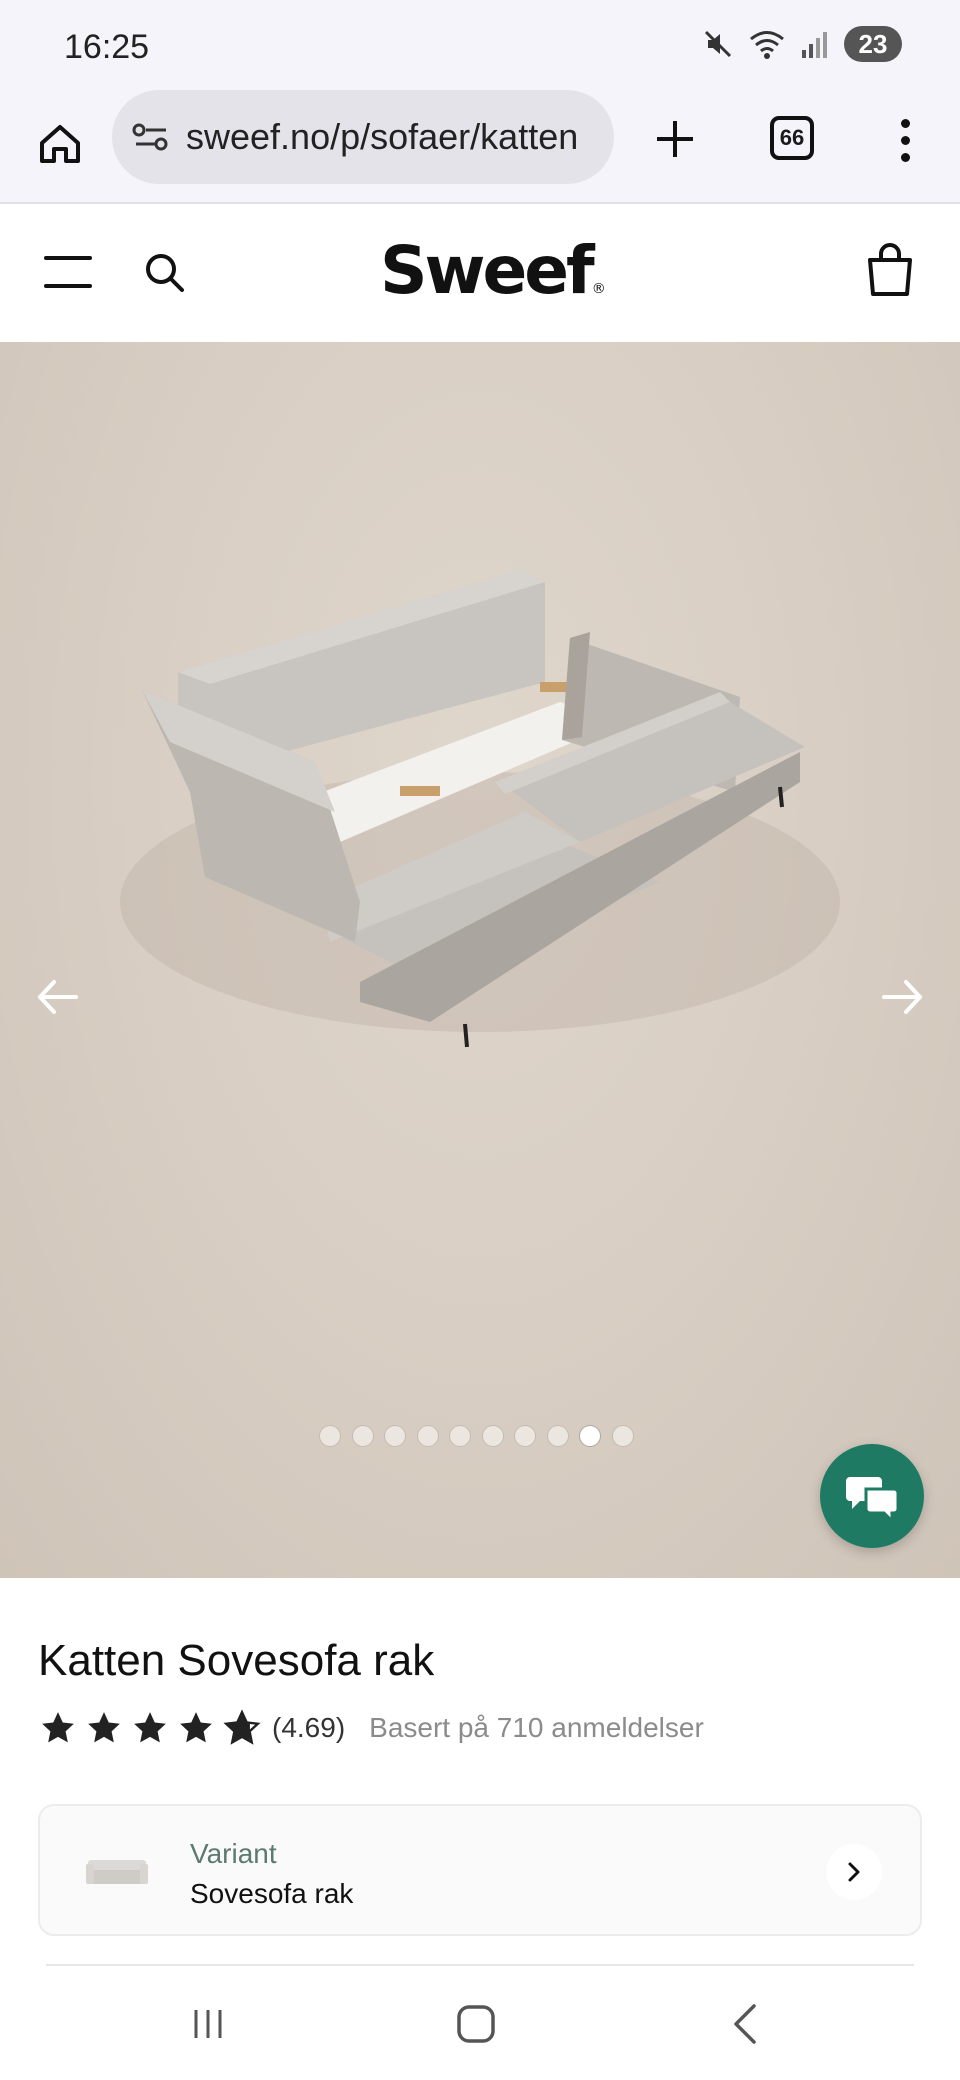  I want to click on arrow-left-icon, so click(57, 997).